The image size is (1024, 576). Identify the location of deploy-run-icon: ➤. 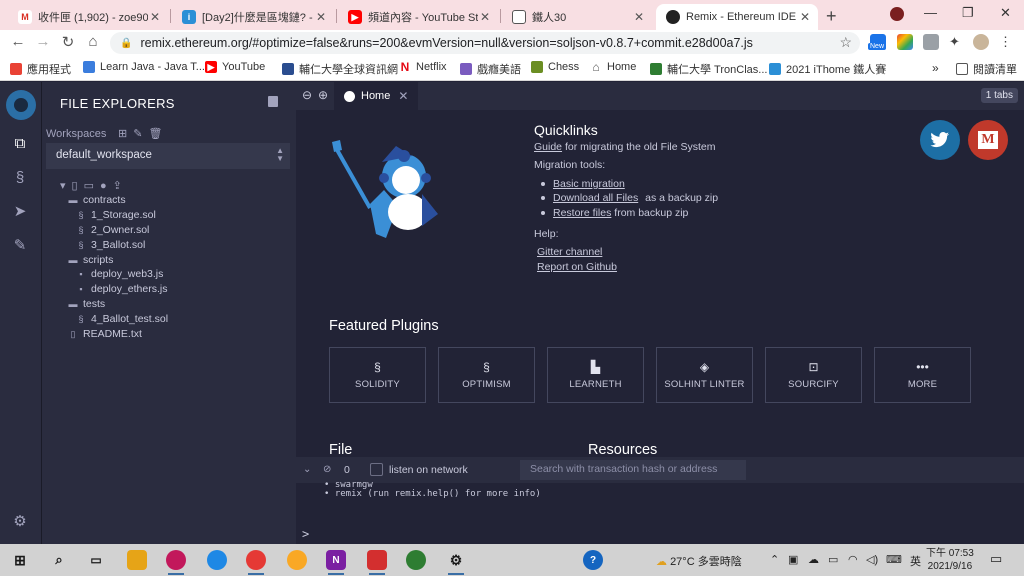
(20, 212).